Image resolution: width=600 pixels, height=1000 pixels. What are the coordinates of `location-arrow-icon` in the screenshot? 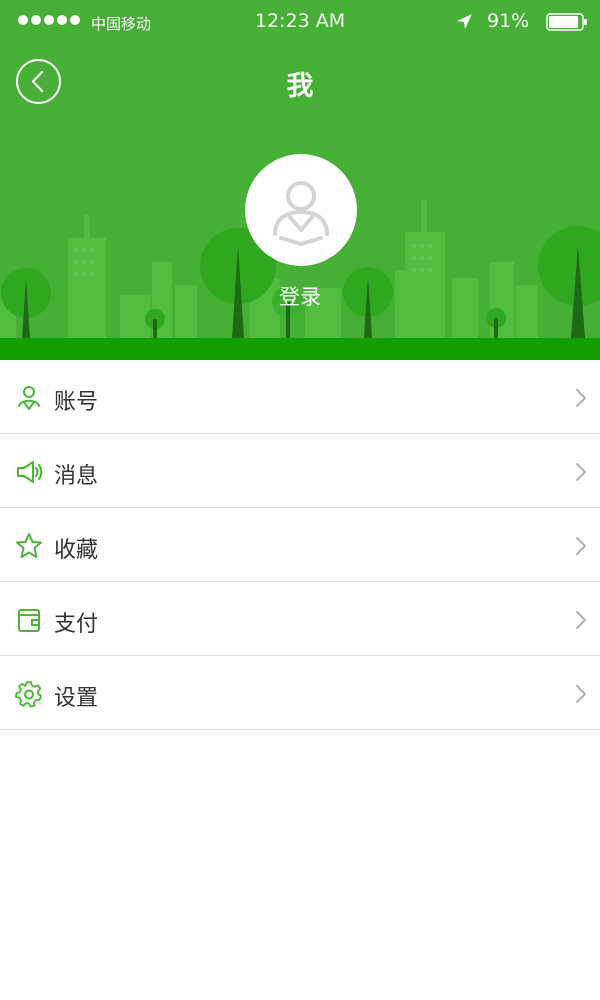 It's located at (464, 21).